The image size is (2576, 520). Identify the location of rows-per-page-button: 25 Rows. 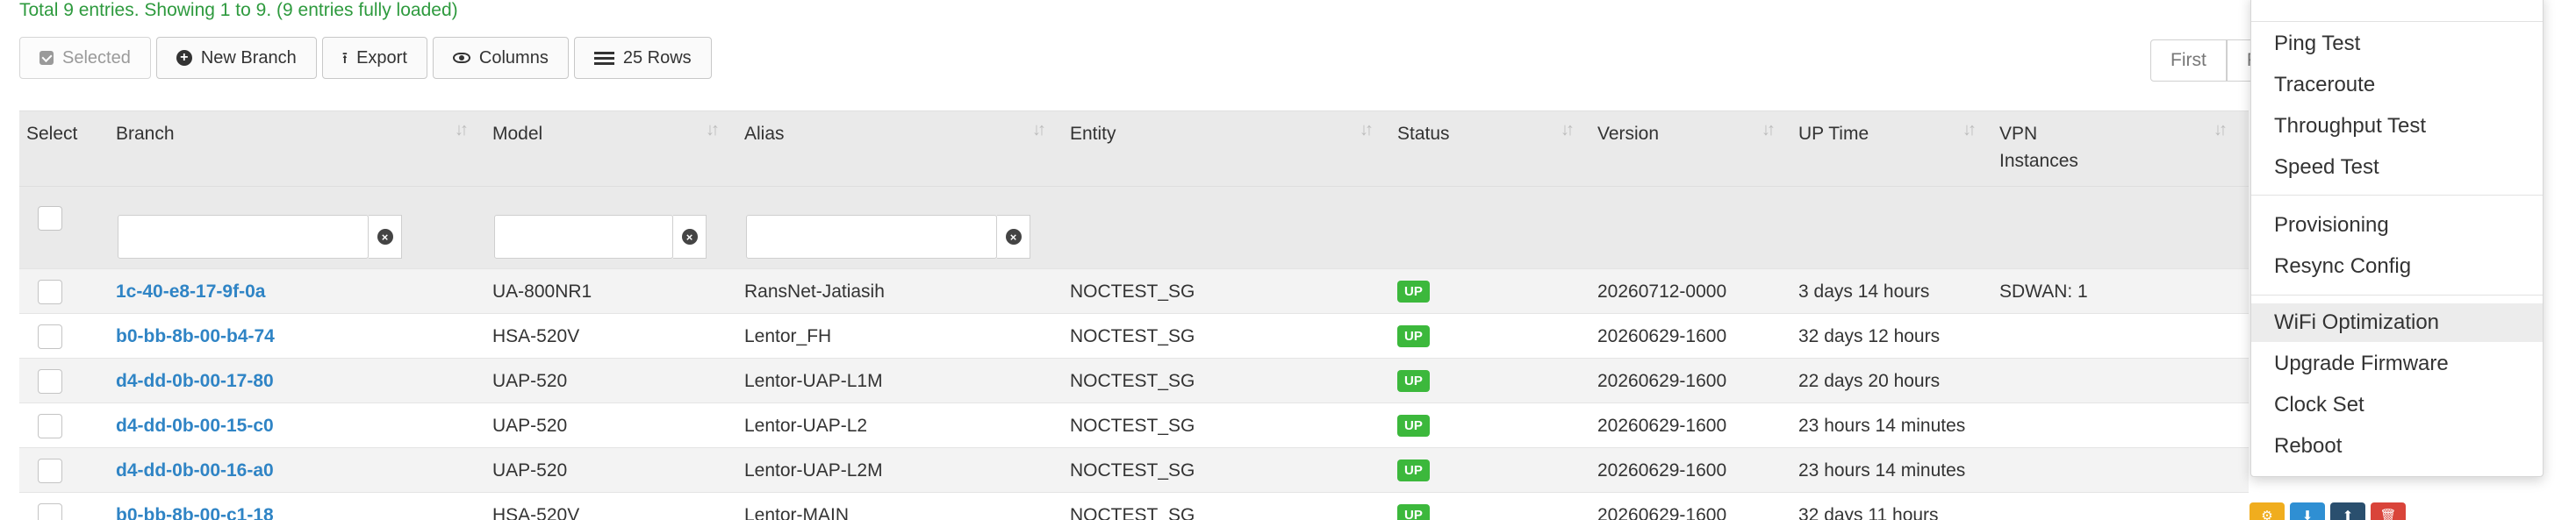
(643, 58).